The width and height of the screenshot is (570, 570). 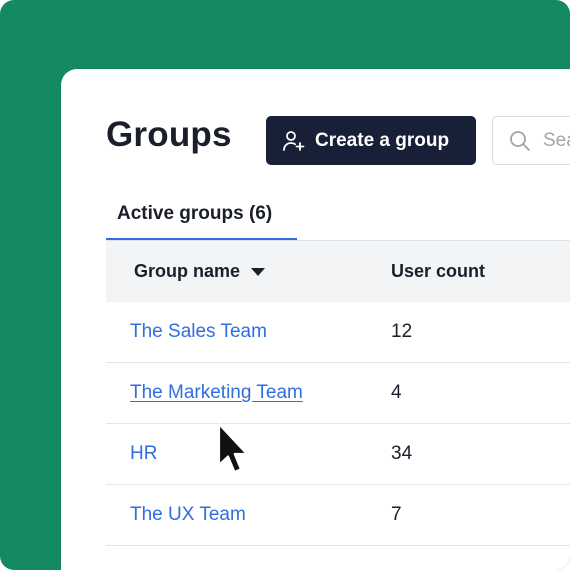 What do you see at coordinates (198, 332) in the screenshot?
I see `group-link: The Sales Team` at bounding box center [198, 332].